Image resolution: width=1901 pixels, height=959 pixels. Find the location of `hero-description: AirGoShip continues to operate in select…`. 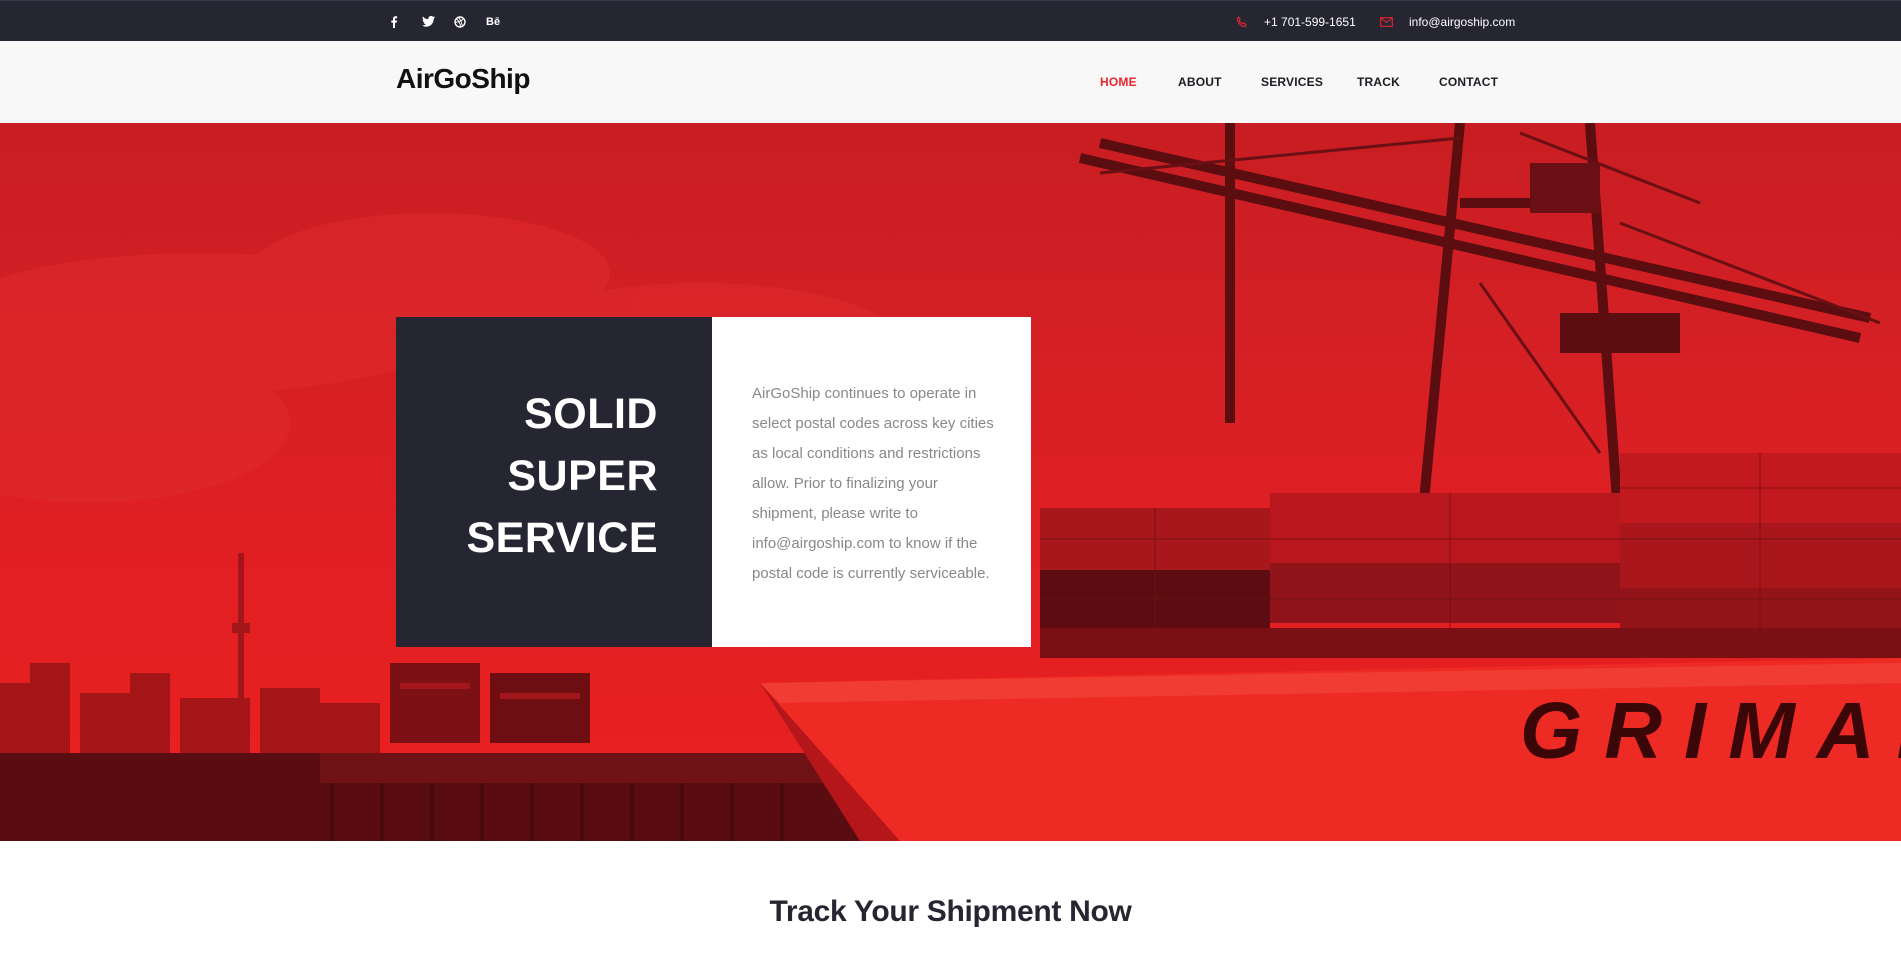

hero-description: AirGoShip continues to operate in select… is located at coordinates (873, 483).